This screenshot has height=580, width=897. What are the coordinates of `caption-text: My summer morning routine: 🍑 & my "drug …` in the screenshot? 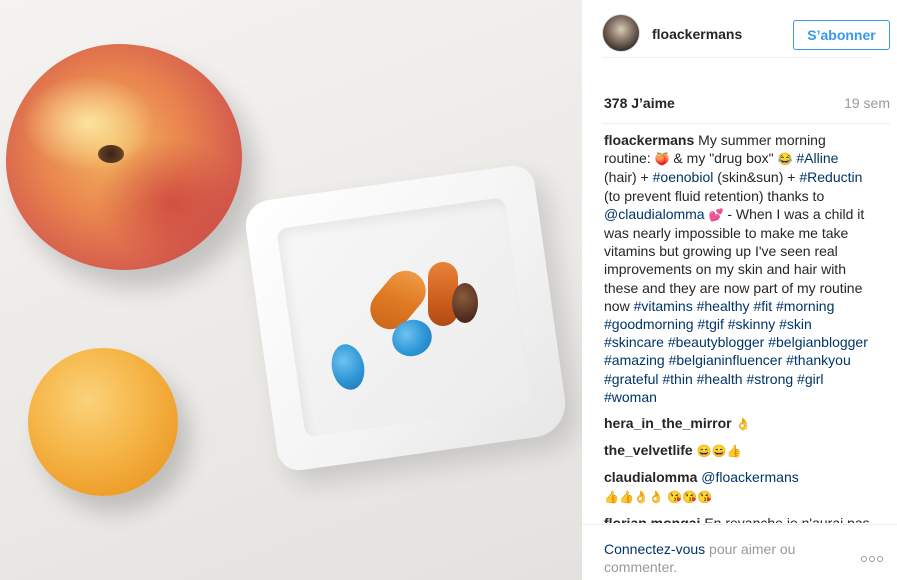 It's located at (736, 268).